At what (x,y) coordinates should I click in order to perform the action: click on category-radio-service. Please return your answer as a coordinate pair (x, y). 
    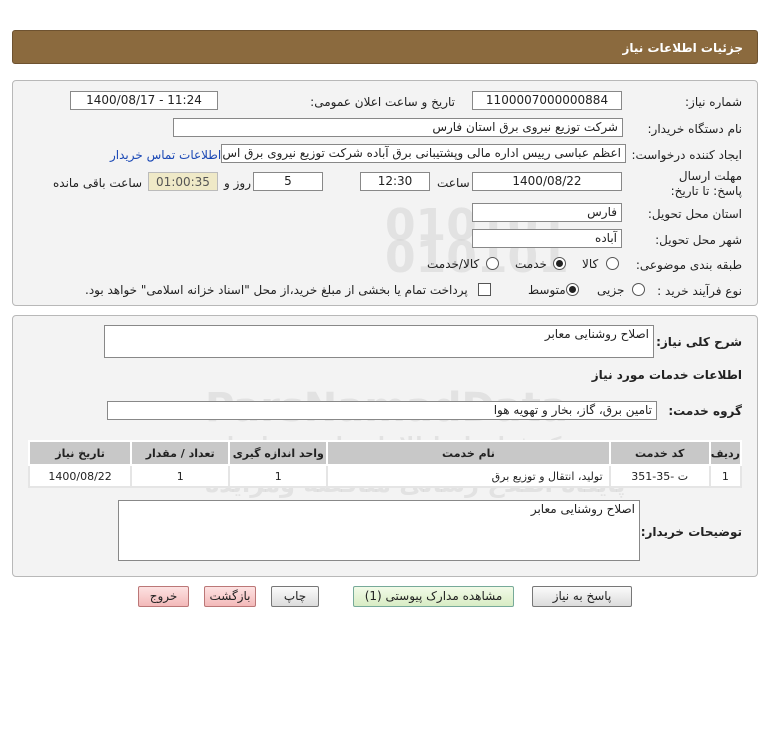
    Looking at the image, I should click on (559, 263).